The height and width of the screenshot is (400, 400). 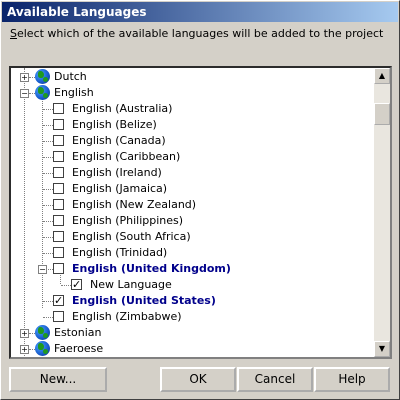 What do you see at coordinates (134, 204) in the screenshot?
I see `tree-item-label: English (New Zealand)` at bounding box center [134, 204].